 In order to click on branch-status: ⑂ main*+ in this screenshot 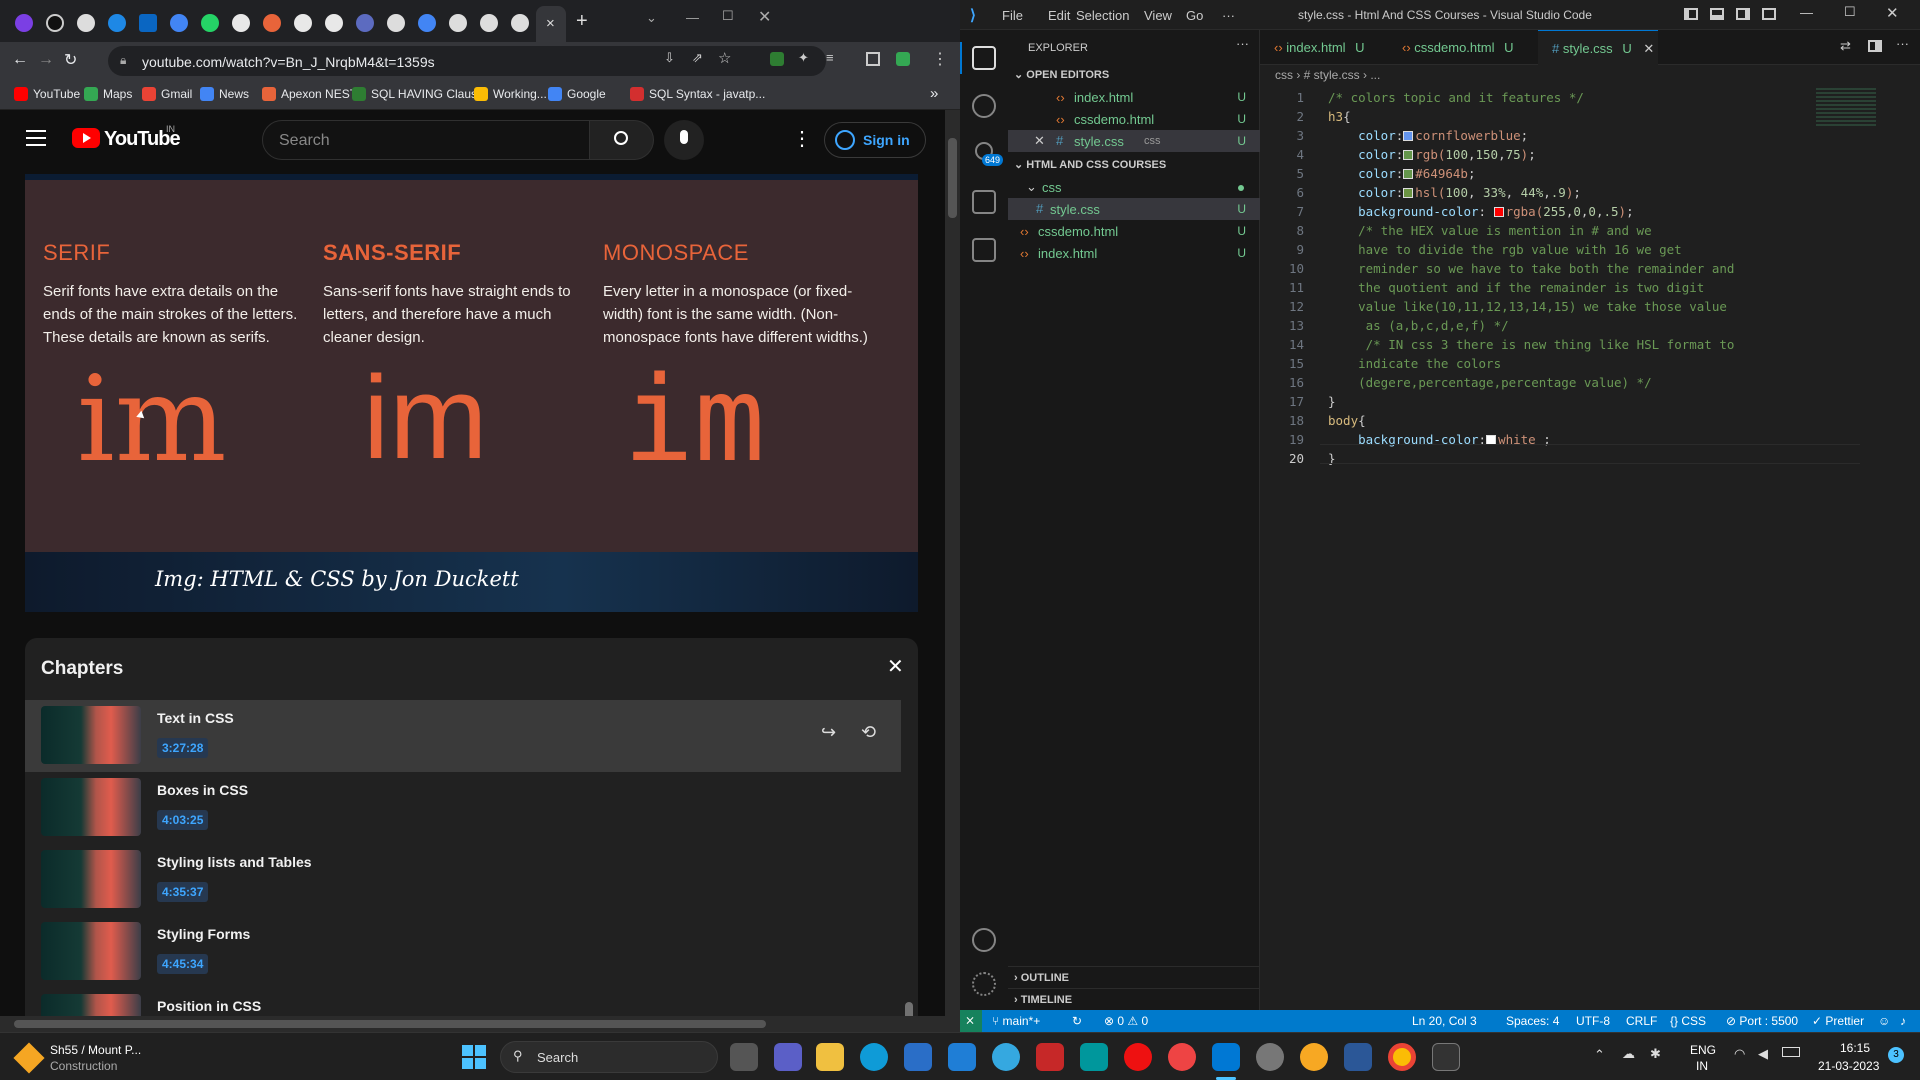, I will do `click(1016, 1021)`.